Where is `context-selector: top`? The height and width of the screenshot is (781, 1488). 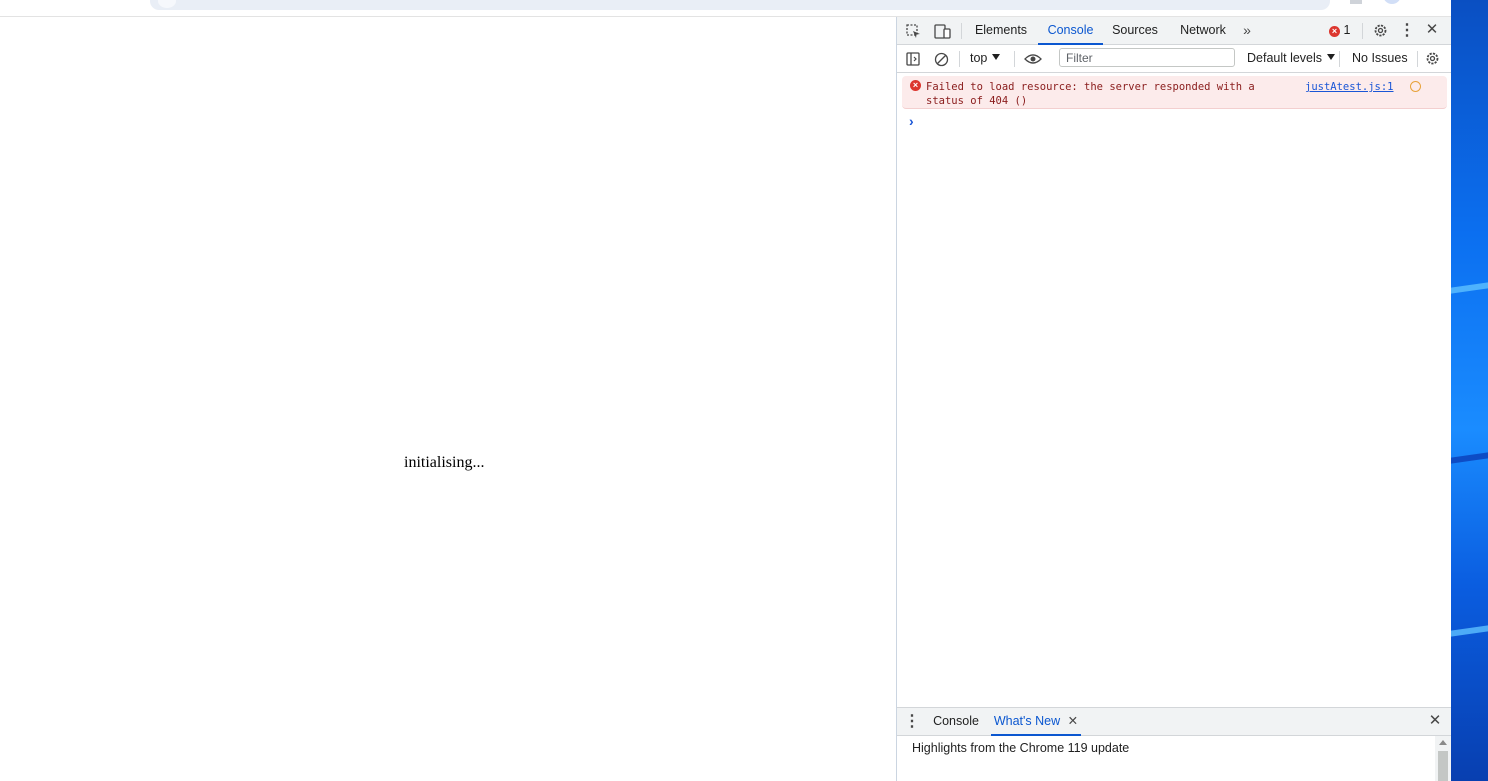 context-selector: top is located at coordinates (985, 58).